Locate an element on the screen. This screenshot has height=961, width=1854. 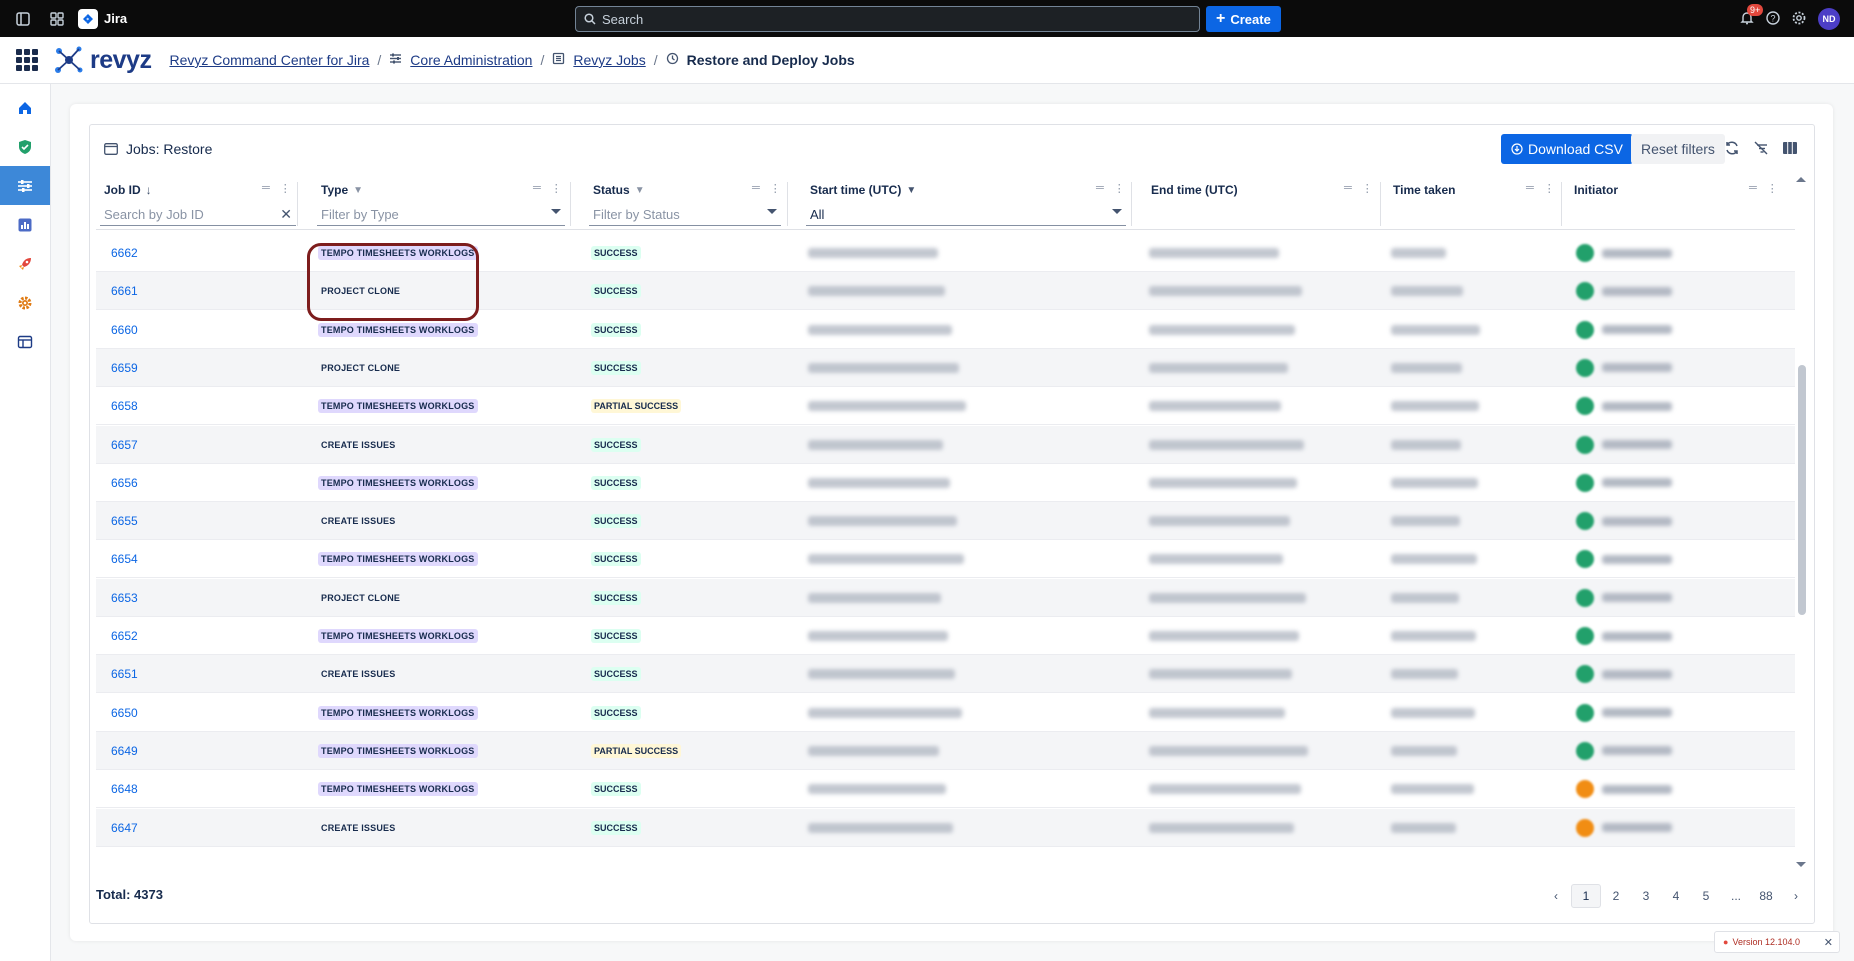
help-icon: ? is located at coordinates (1773, 19).